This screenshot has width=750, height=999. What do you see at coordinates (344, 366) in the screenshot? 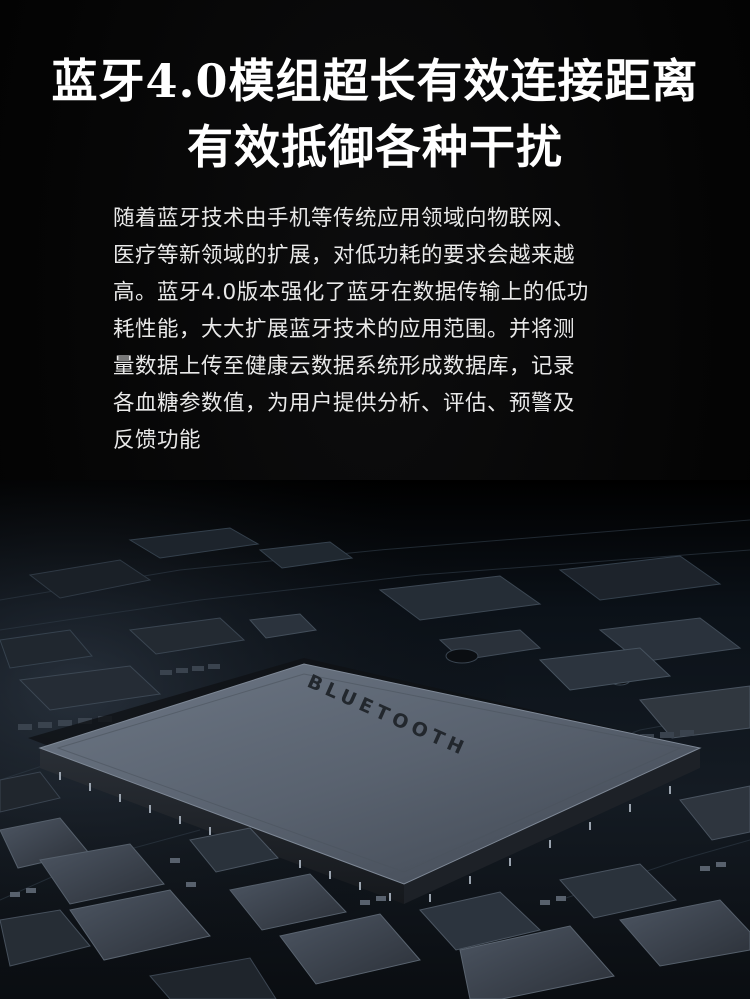
I see `description-line: 量数据上传至健康云数据系统形成数据库，记录` at bounding box center [344, 366].